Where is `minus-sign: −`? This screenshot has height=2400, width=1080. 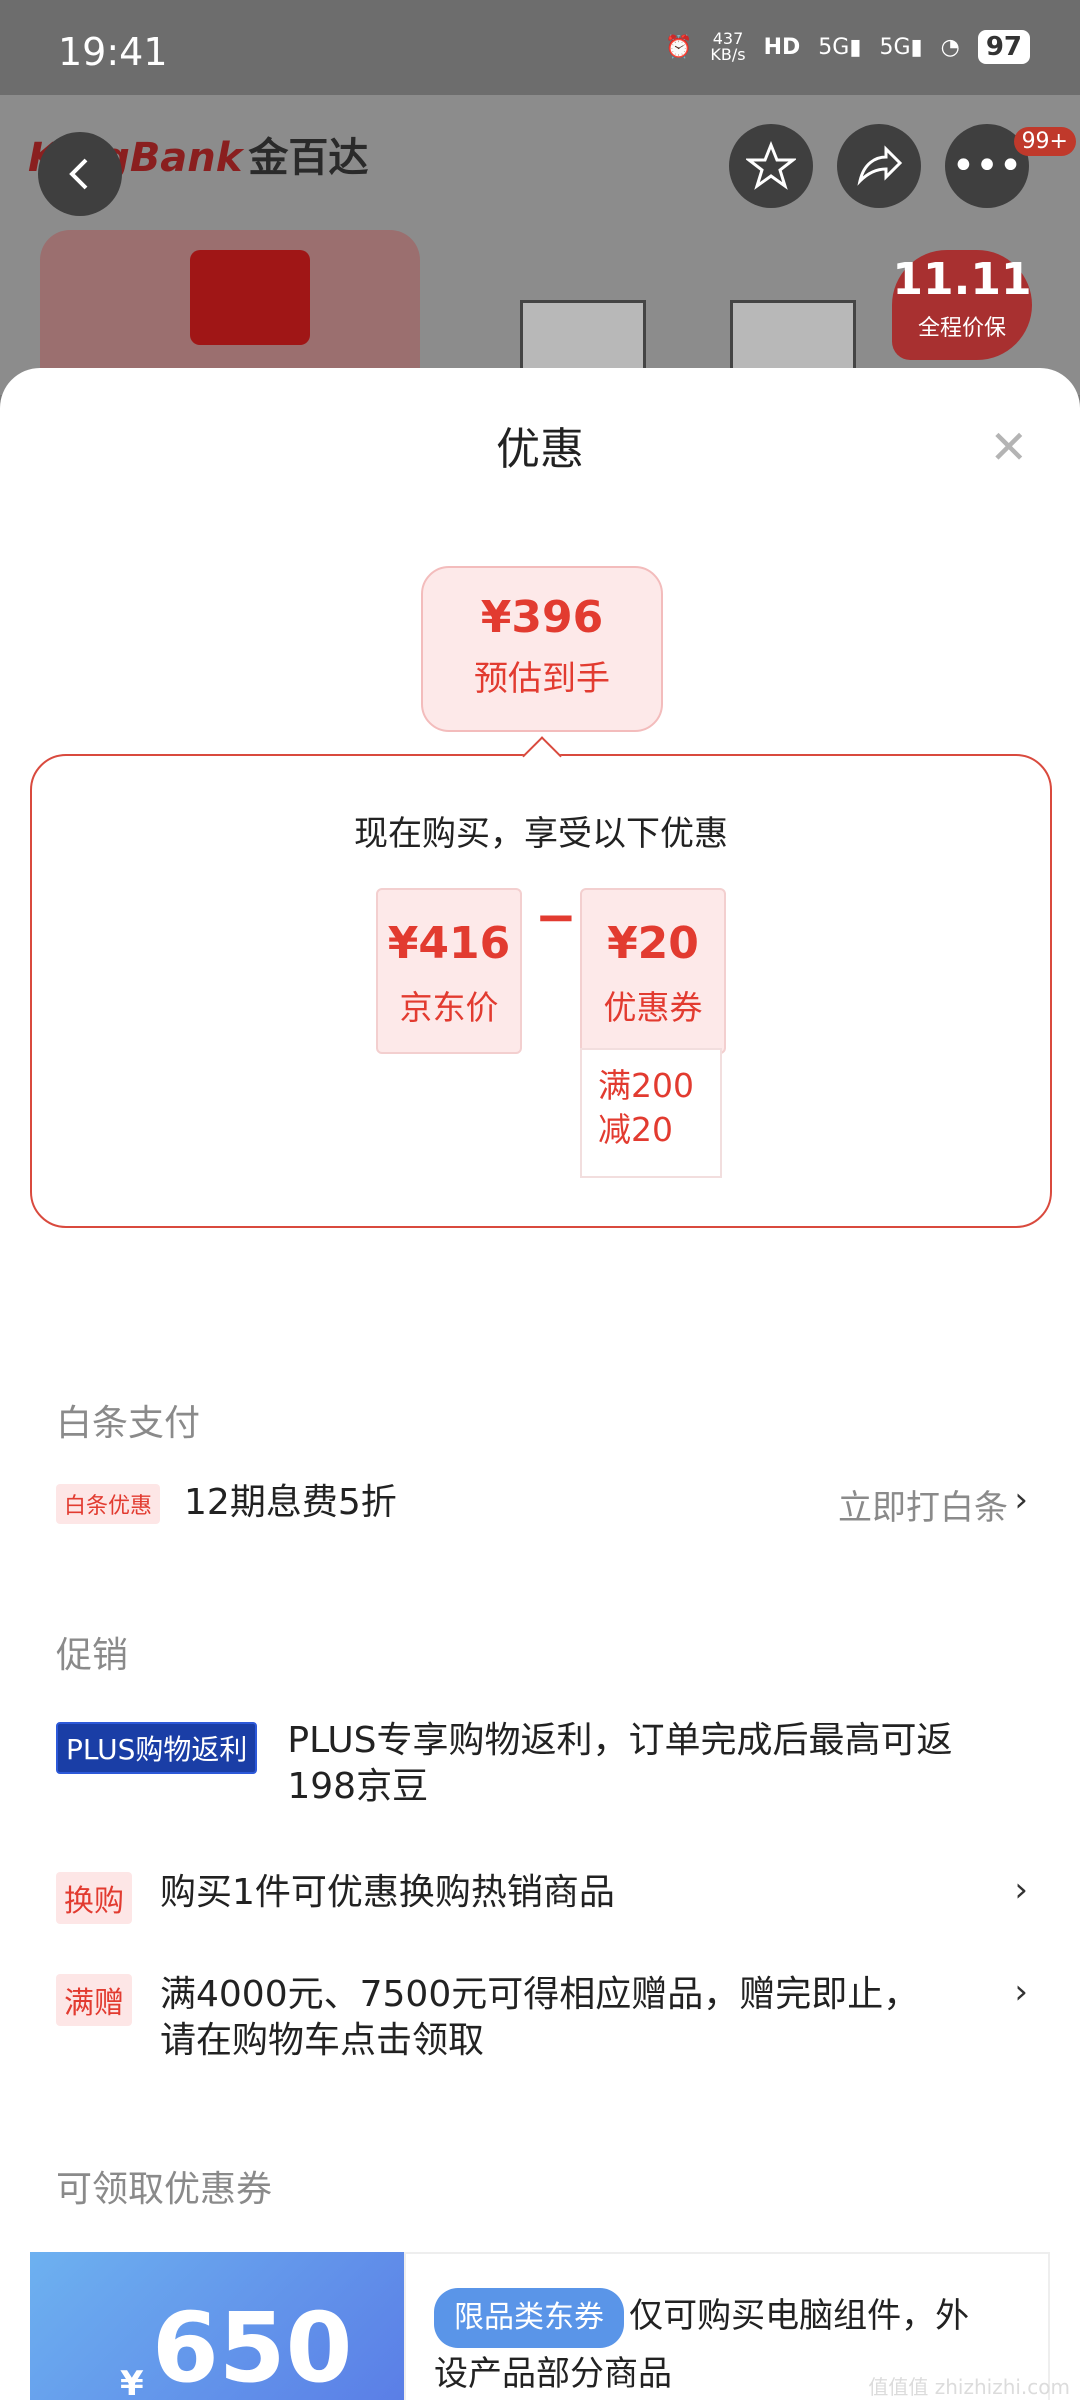 minus-sign: − is located at coordinates (556, 917).